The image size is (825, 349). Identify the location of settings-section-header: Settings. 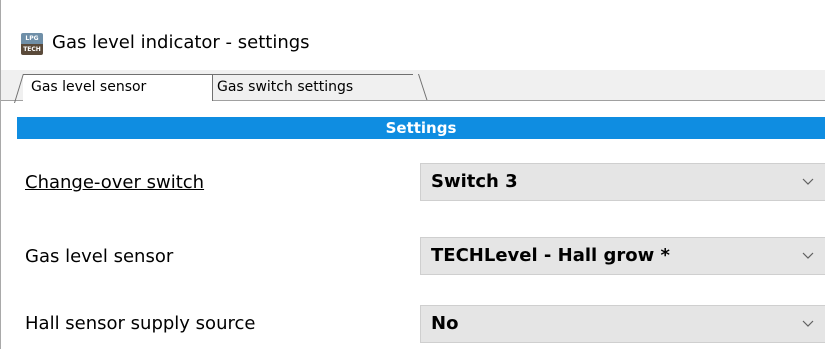
(421, 128).